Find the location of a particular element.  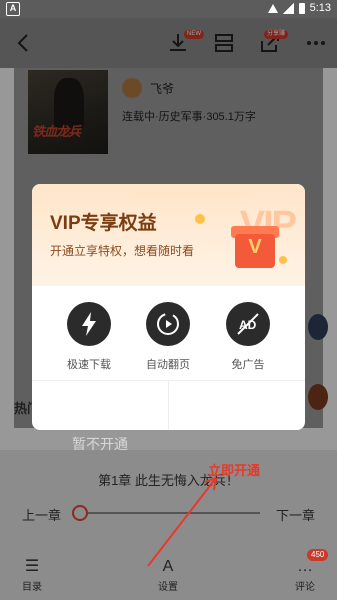

catalog-list-icon: ☰ is located at coordinates (32, 566).